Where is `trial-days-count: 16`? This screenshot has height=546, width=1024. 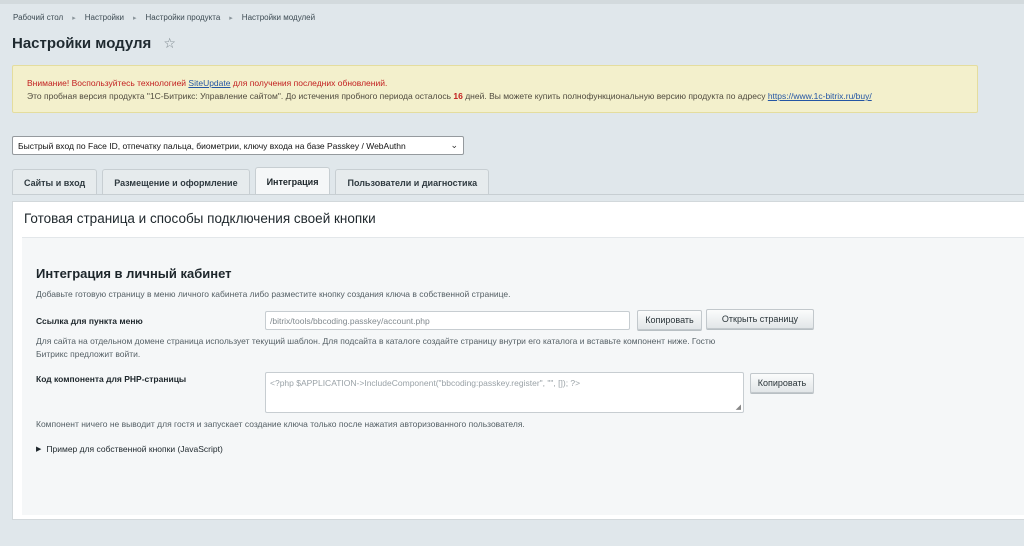
trial-days-count: 16 is located at coordinates (458, 96).